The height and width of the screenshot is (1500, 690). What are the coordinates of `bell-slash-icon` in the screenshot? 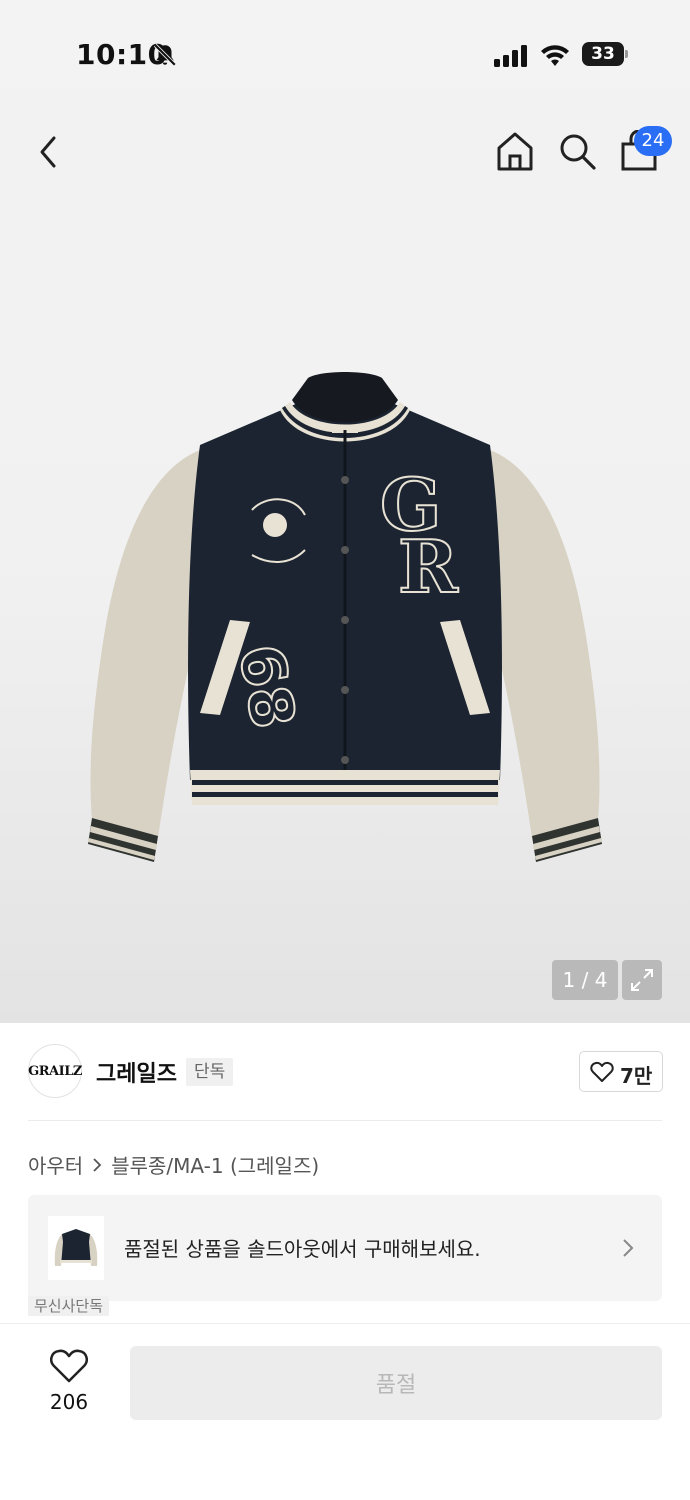 It's located at (165, 55).